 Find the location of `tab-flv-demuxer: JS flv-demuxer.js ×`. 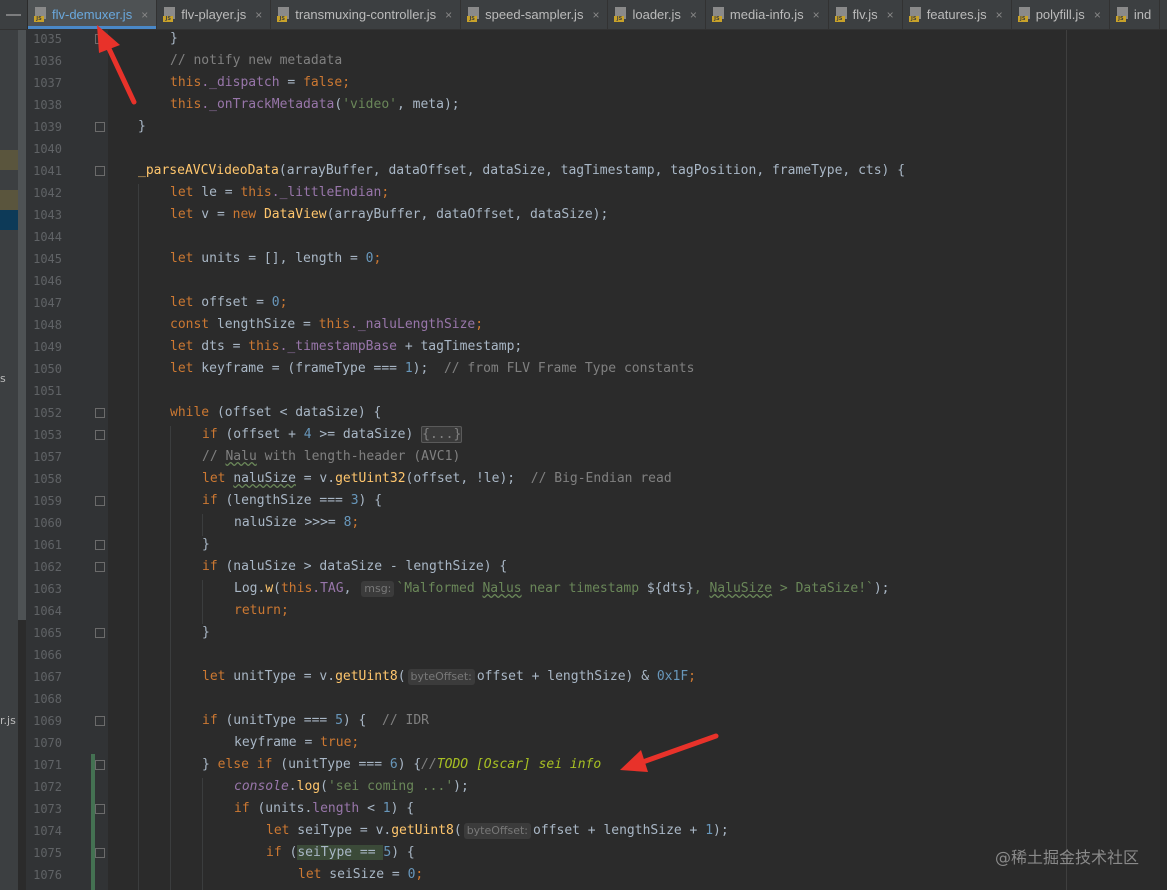

tab-flv-demuxer: JS flv-demuxer.js × is located at coordinates (93, 14).